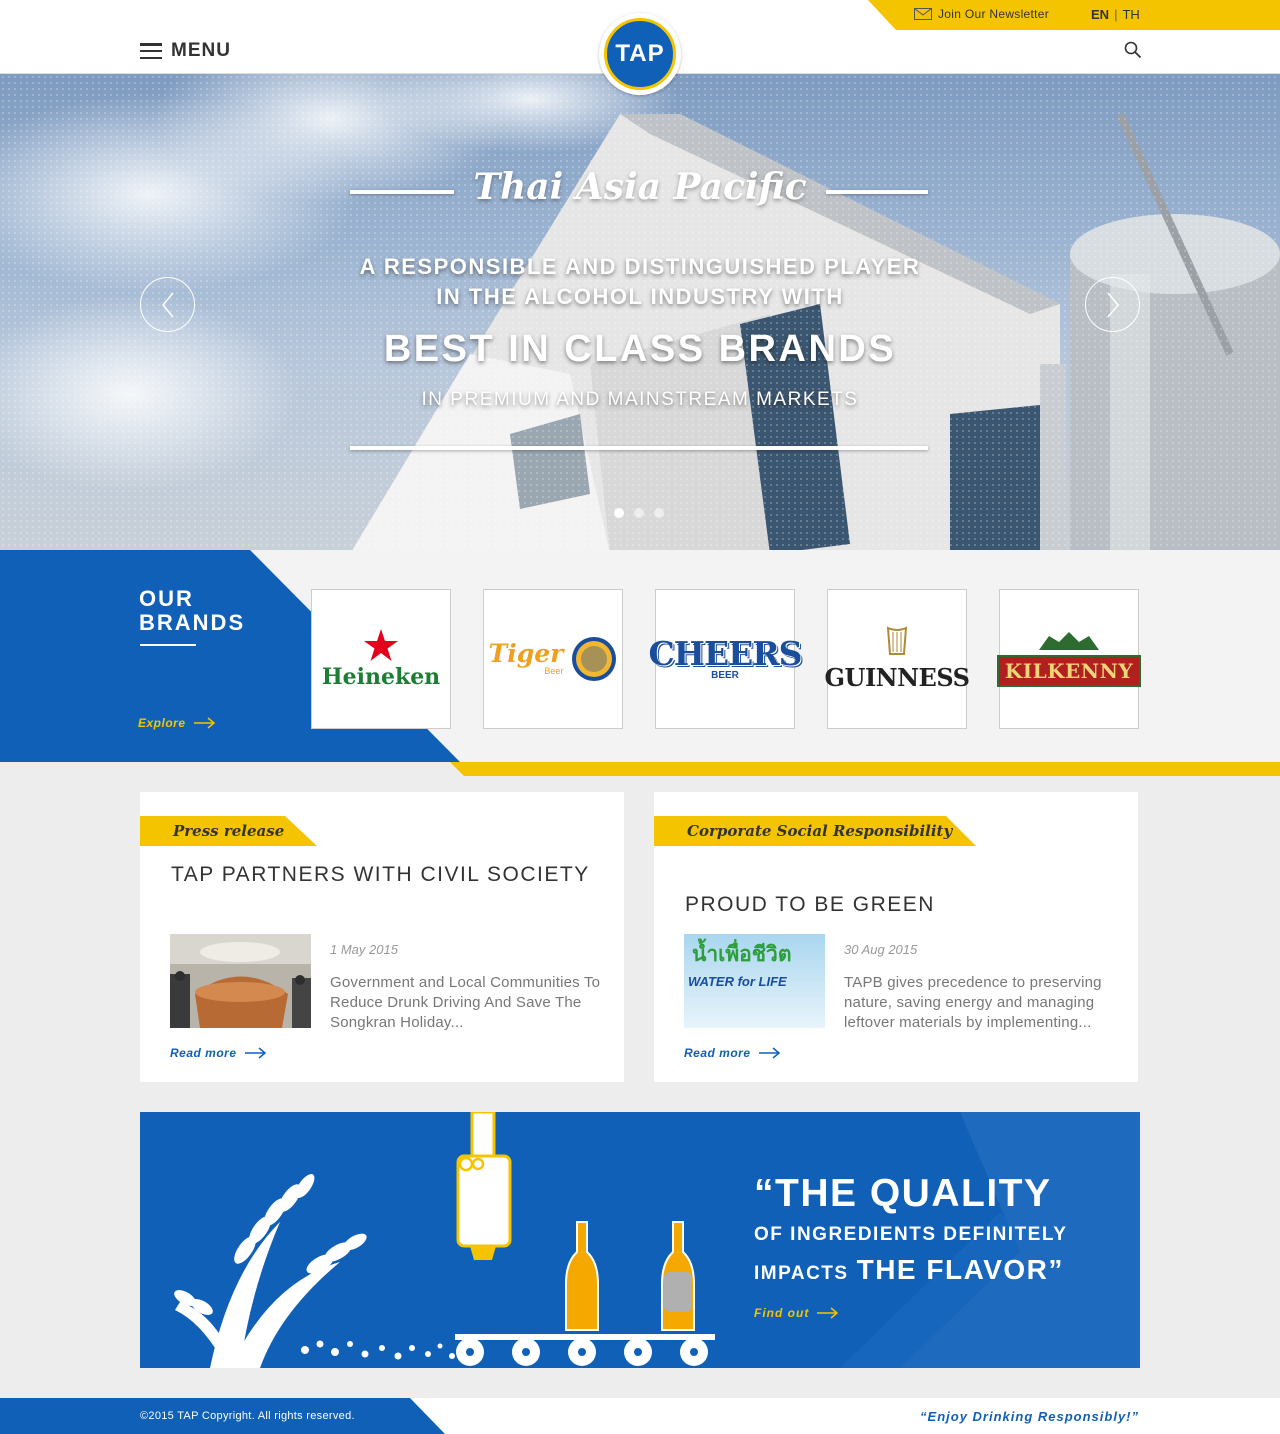 The height and width of the screenshot is (1434, 1280). What do you see at coordinates (151, 51) in the screenshot?
I see `hamburger-icon` at bounding box center [151, 51].